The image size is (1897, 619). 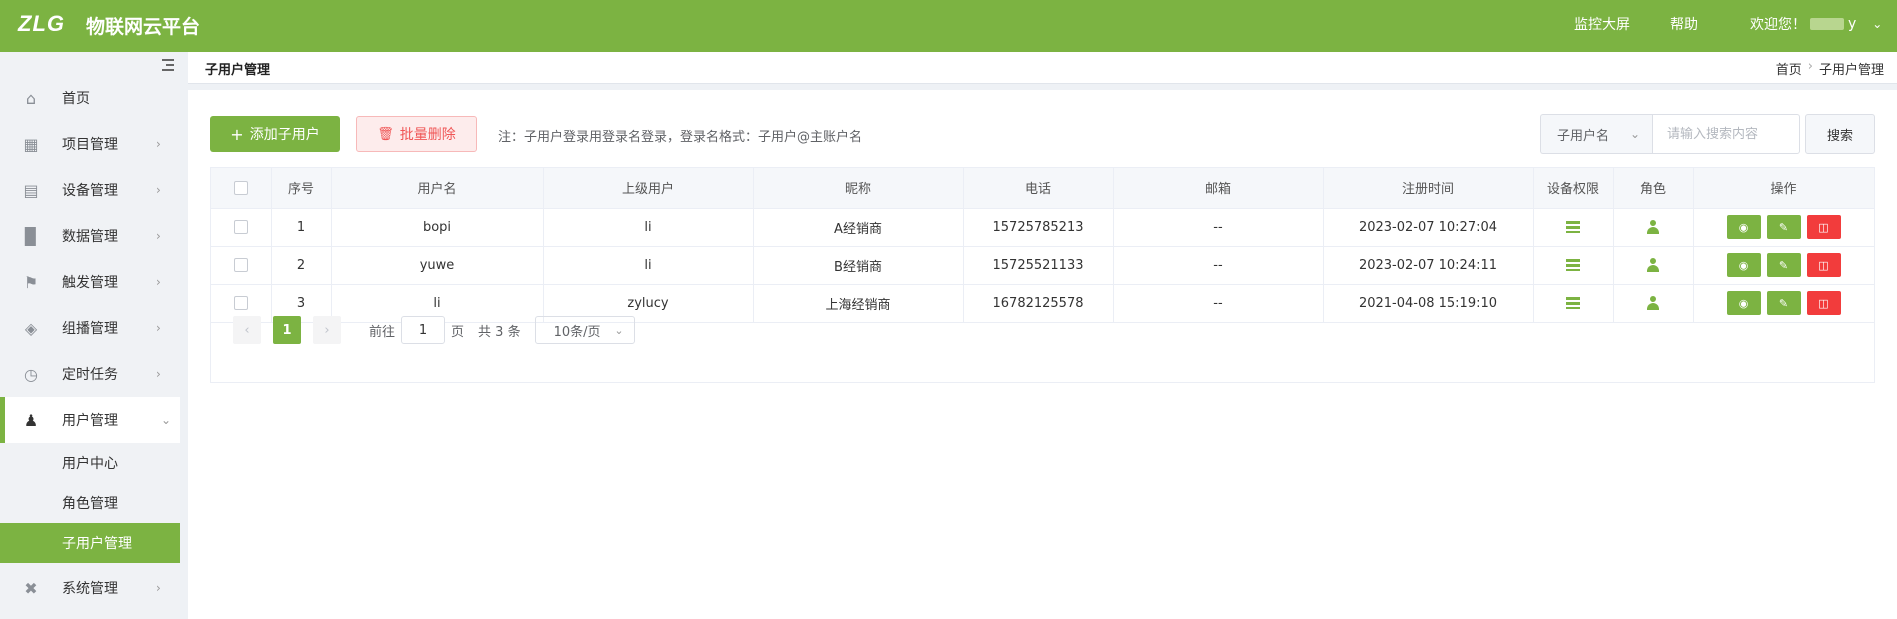 I want to click on home-icon: ⌂, so click(x=31, y=98).